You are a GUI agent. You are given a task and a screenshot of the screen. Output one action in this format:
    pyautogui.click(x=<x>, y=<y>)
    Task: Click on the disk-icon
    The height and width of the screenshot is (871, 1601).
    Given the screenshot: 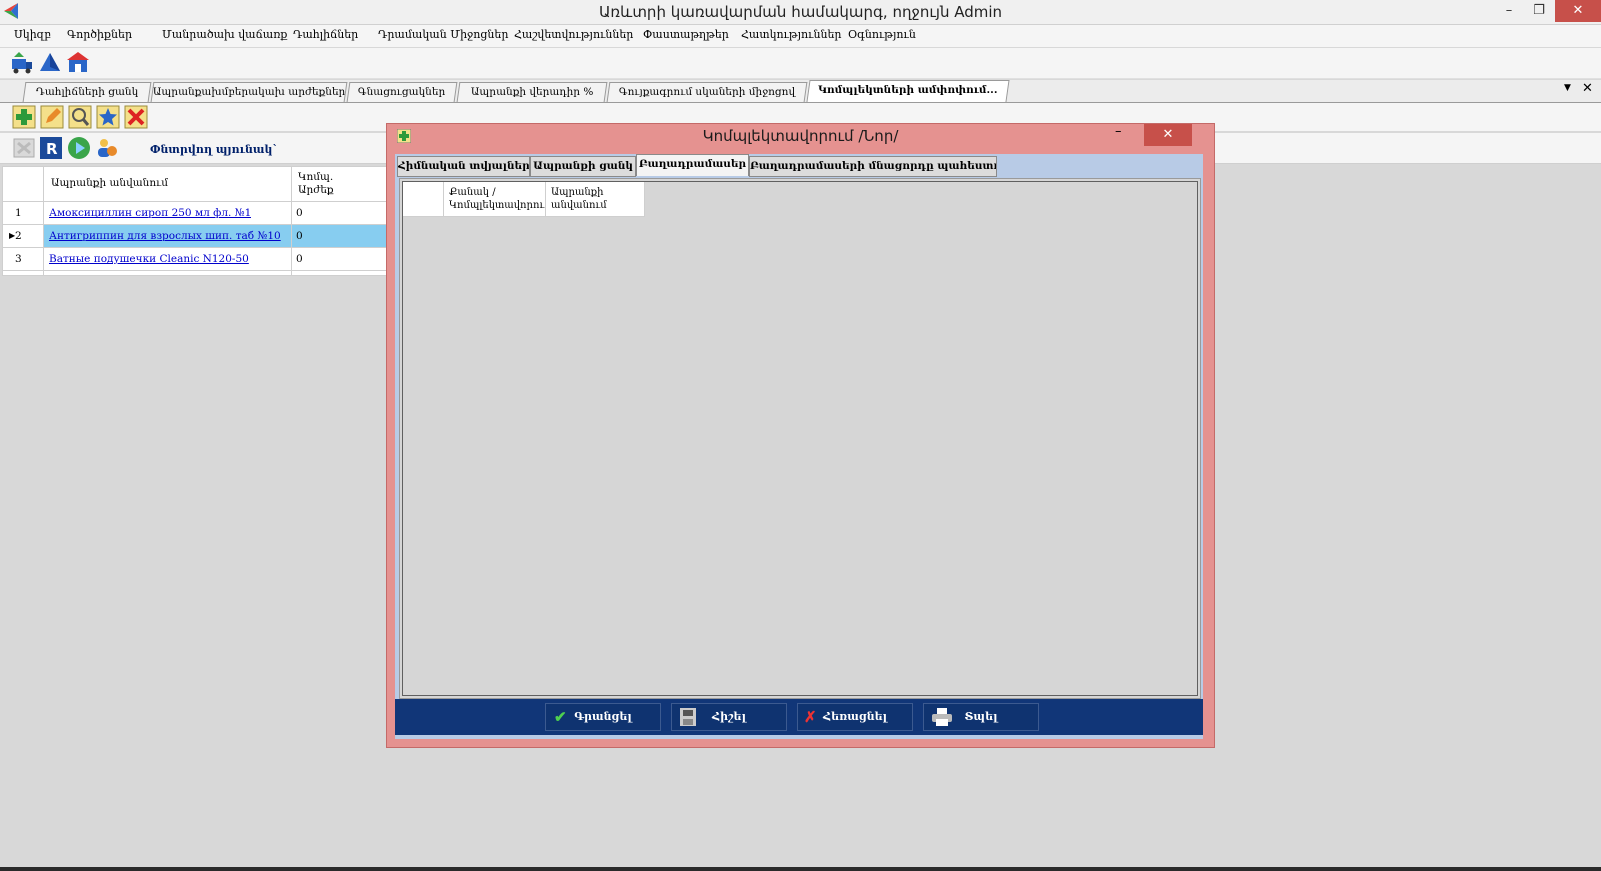 What is the action you would take?
    pyautogui.click(x=688, y=717)
    